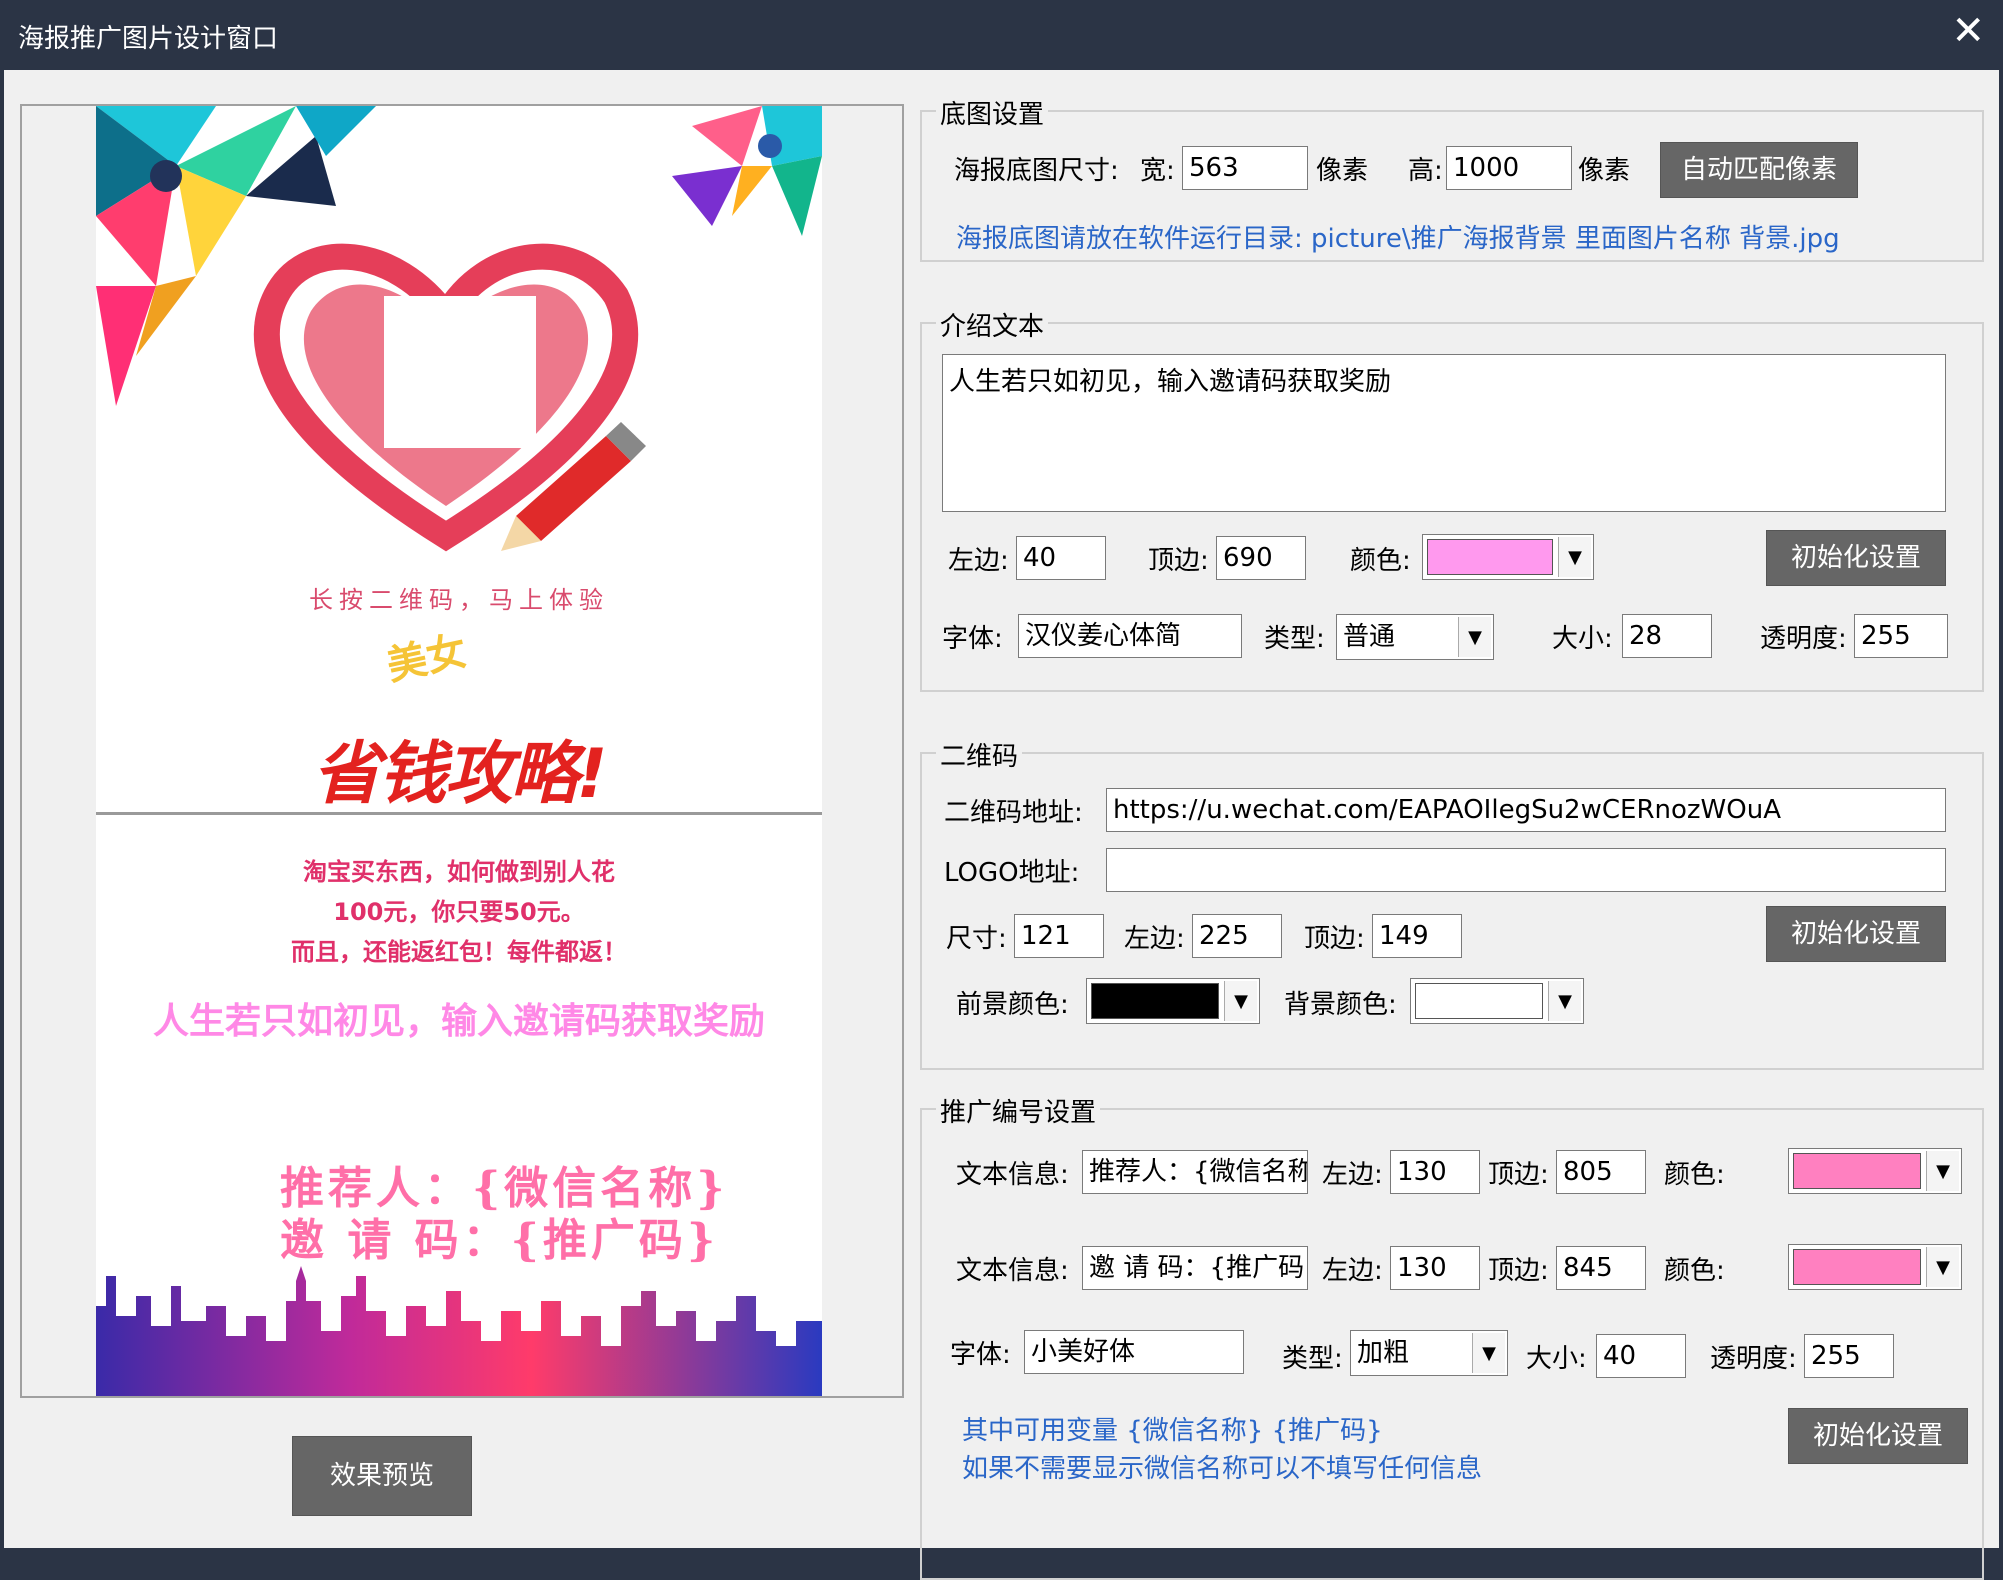 This screenshot has height=1580, width=2003. I want to click on poster-desc-line: 100元，你只要50元。, so click(459, 912).